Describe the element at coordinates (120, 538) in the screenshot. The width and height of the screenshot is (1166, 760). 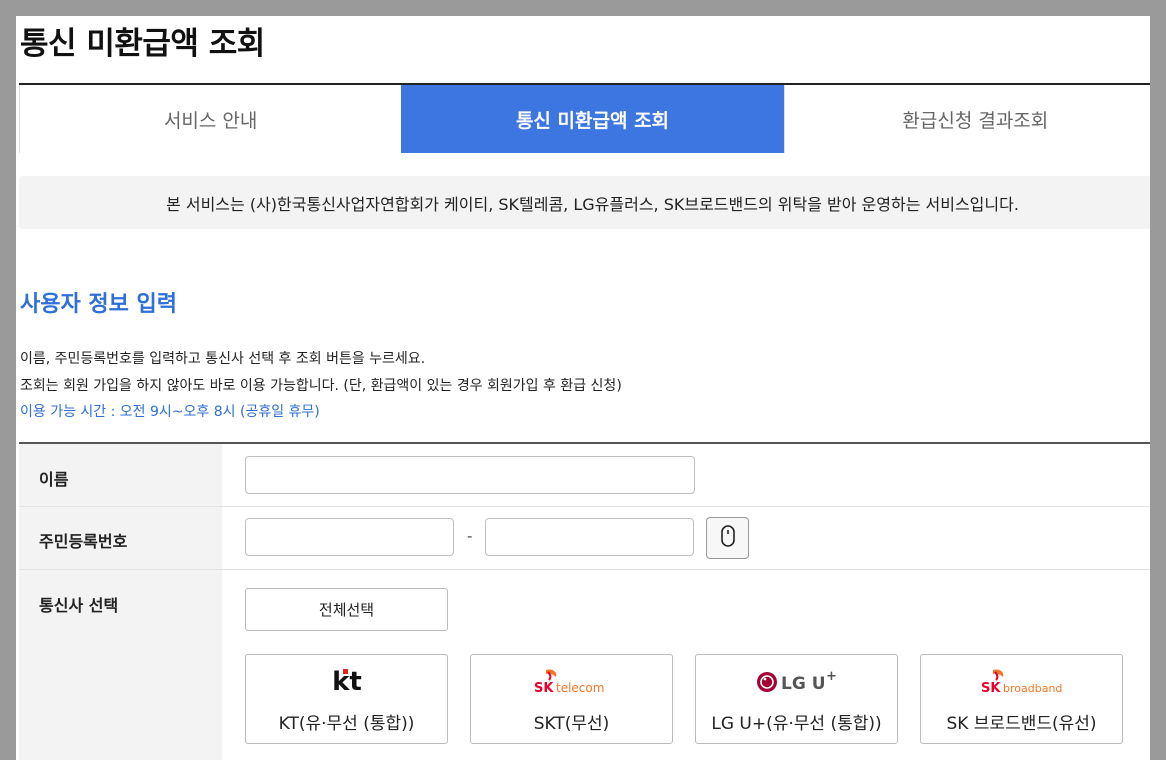
I see `rrn-label: 주민등록번호` at that location.